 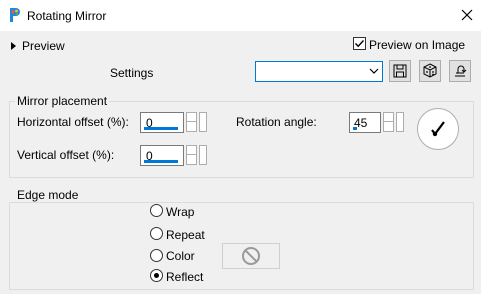 I want to click on horizontal-offset-dropdown, so click(x=203, y=122).